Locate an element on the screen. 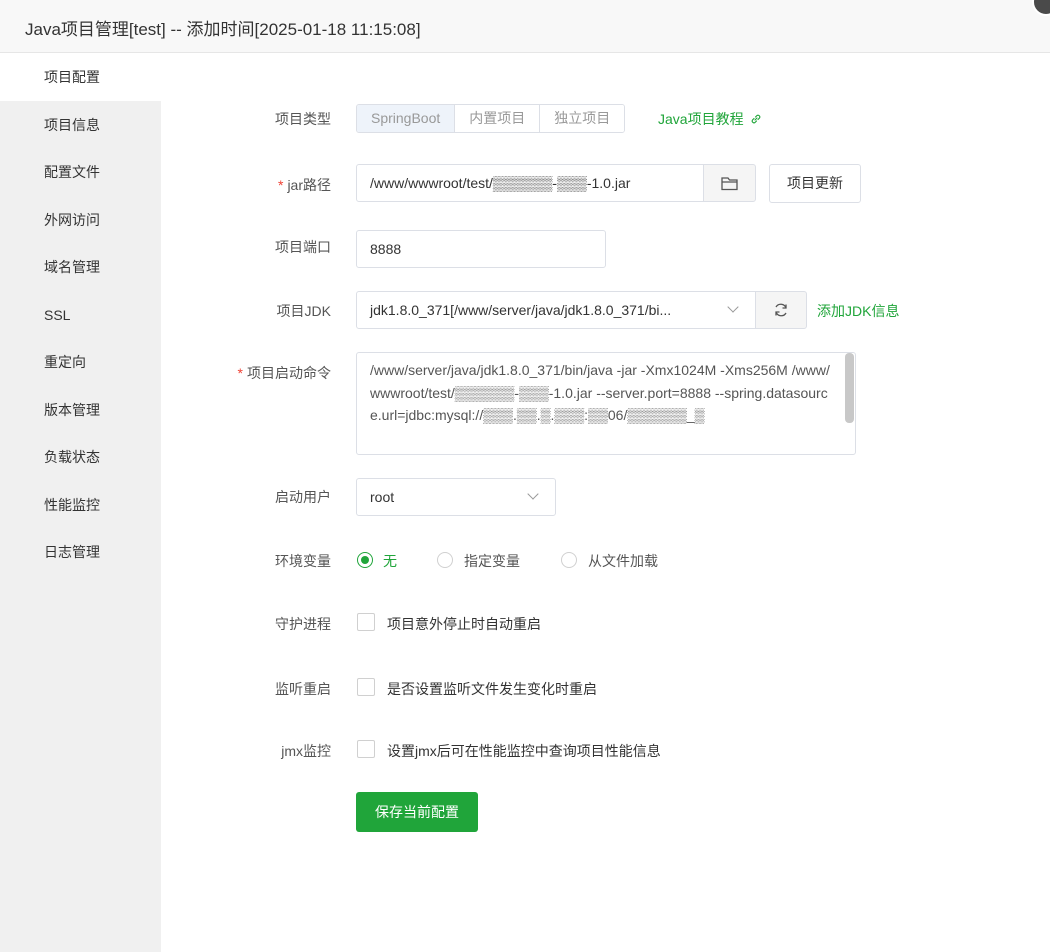 The image size is (1050, 952). port-input: 8888 is located at coordinates (481, 249).